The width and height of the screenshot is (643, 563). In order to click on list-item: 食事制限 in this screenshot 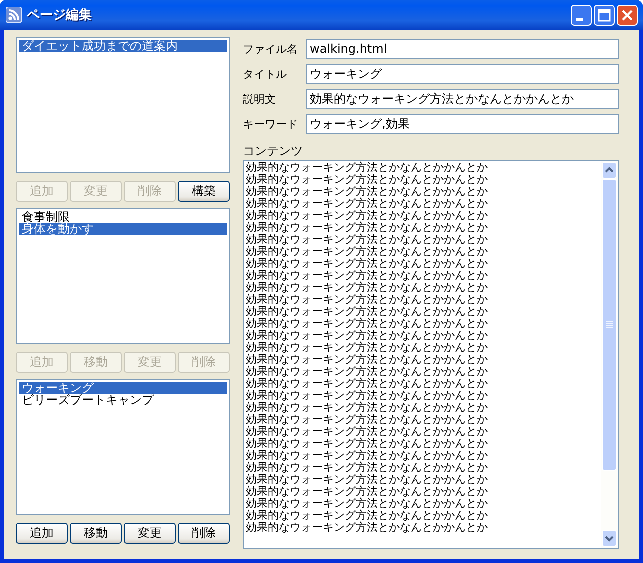, I will do `click(123, 217)`.